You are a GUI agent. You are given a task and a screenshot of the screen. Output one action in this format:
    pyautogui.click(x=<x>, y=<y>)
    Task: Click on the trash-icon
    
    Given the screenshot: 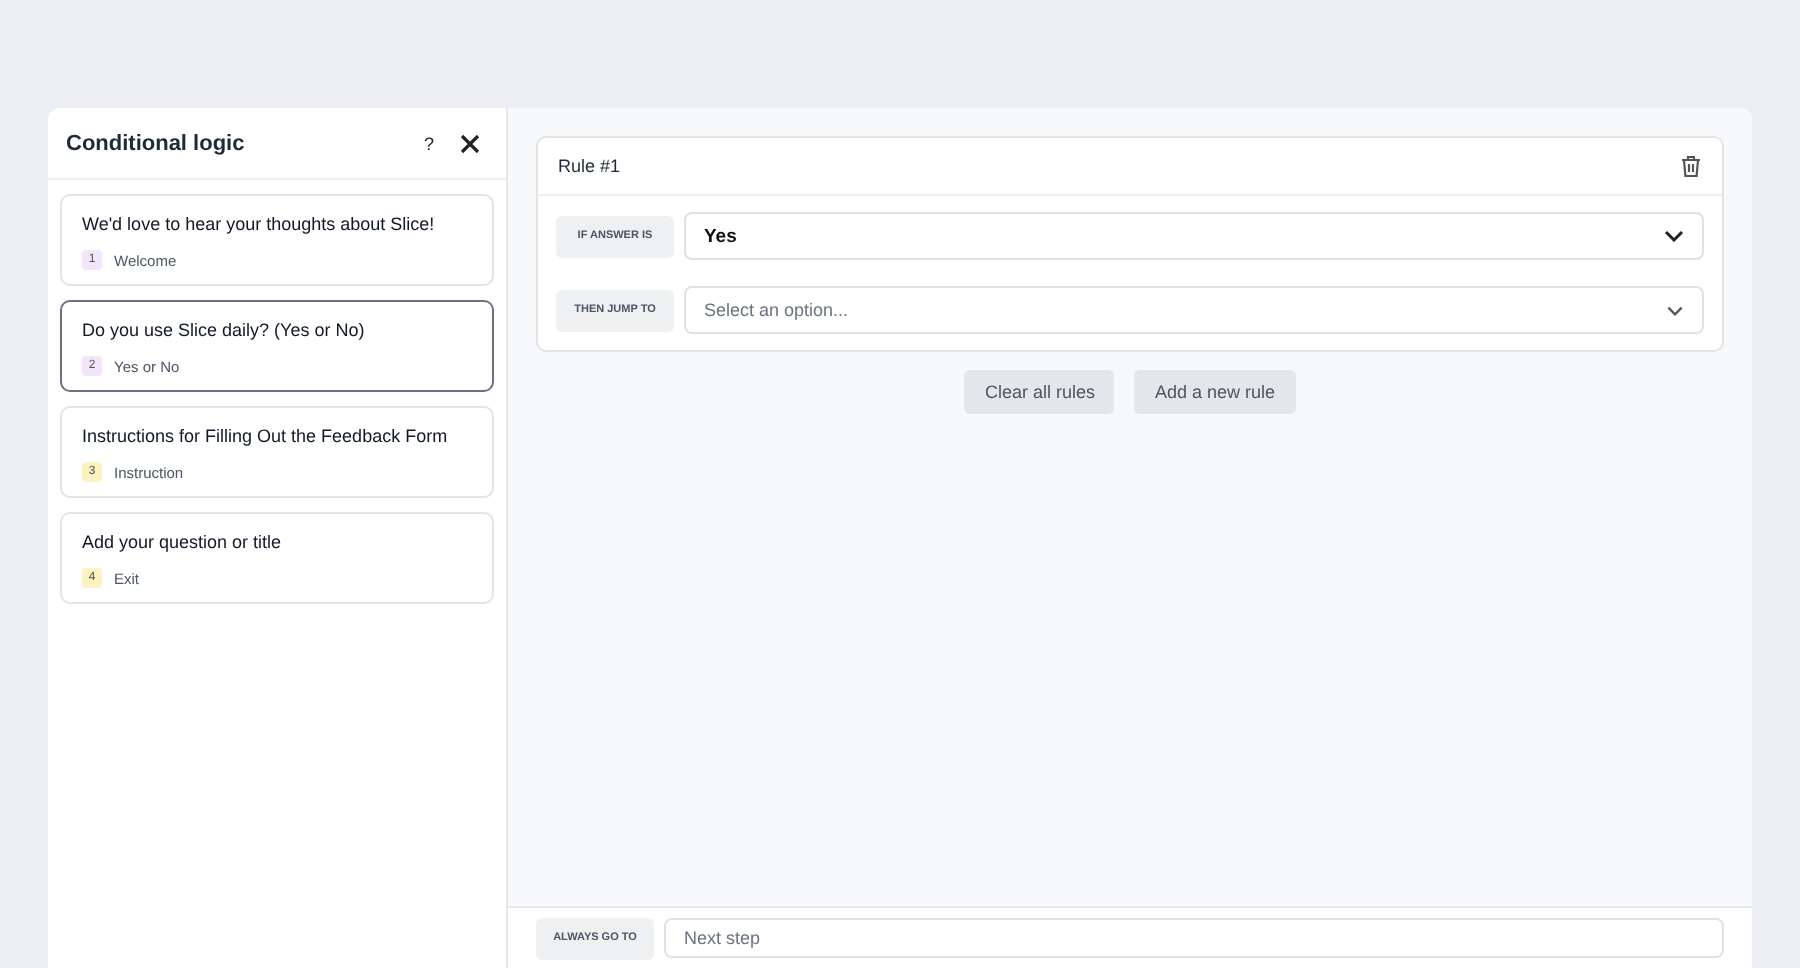 What is the action you would take?
    pyautogui.click(x=1691, y=166)
    